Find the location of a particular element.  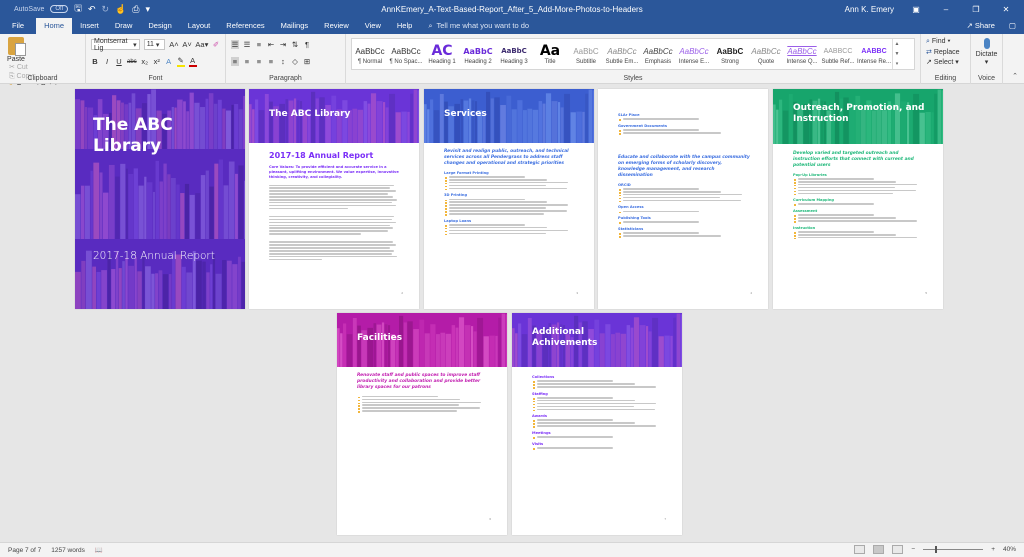

autosave-toggle: Off is located at coordinates (59, 9).